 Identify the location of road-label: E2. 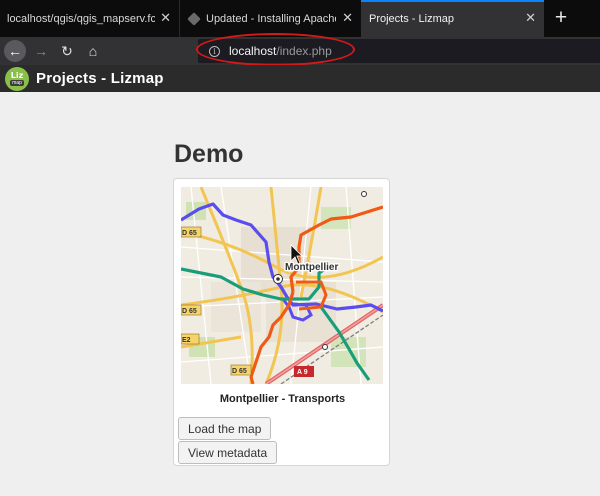
(186, 340).